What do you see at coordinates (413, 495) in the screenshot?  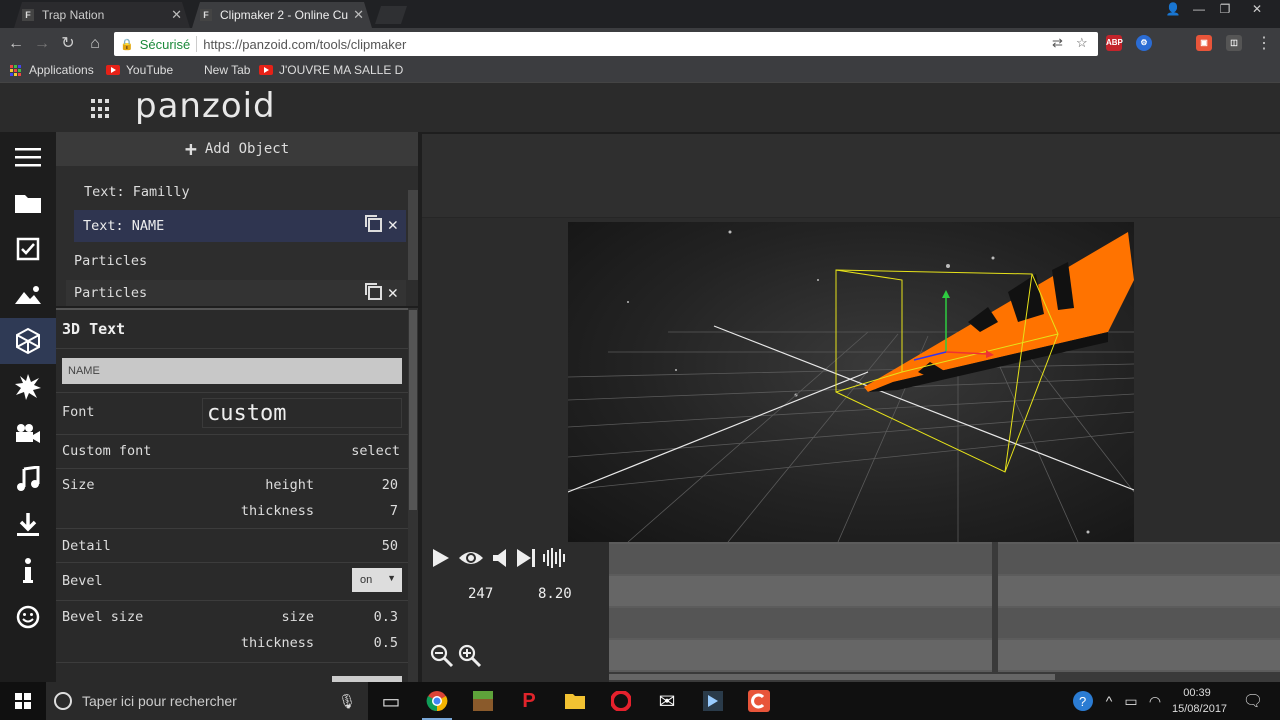 I see `properties-scrollbar` at bounding box center [413, 495].